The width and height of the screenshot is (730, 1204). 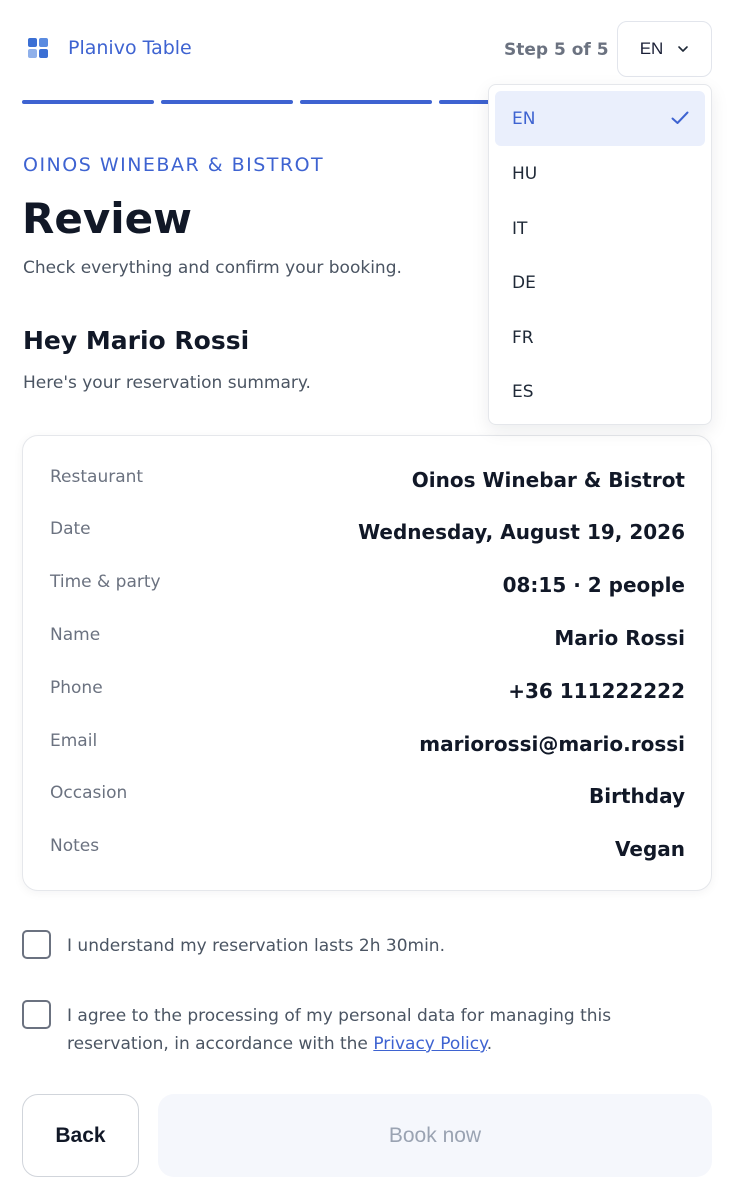 What do you see at coordinates (521, 532) in the screenshot?
I see `summary-value: Wednesday, August 19, 2026` at bounding box center [521, 532].